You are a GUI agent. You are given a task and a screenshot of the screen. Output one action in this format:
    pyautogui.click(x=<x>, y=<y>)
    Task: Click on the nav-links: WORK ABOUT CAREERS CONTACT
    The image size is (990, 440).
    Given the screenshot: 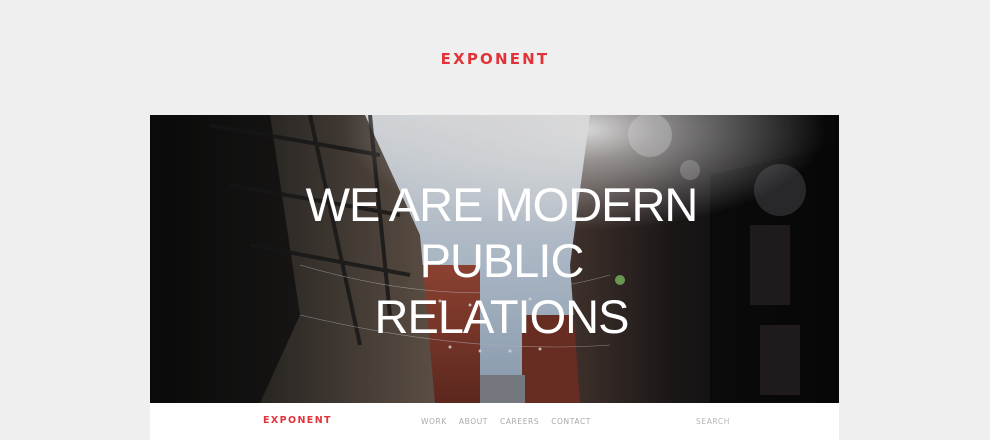 What is the action you would take?
    pyautogui.click(x=506, y=421)
    